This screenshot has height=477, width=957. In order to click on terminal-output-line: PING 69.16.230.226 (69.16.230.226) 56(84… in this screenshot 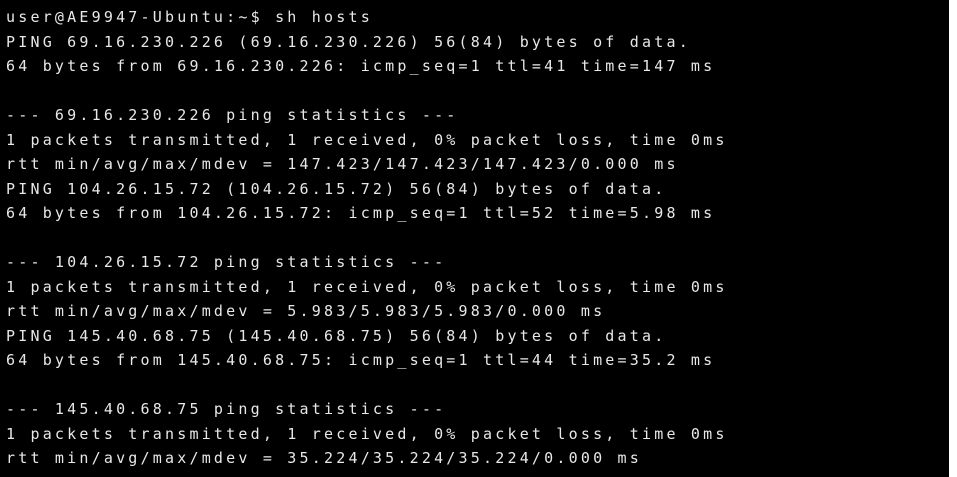, I will do `click(348, 41)`.